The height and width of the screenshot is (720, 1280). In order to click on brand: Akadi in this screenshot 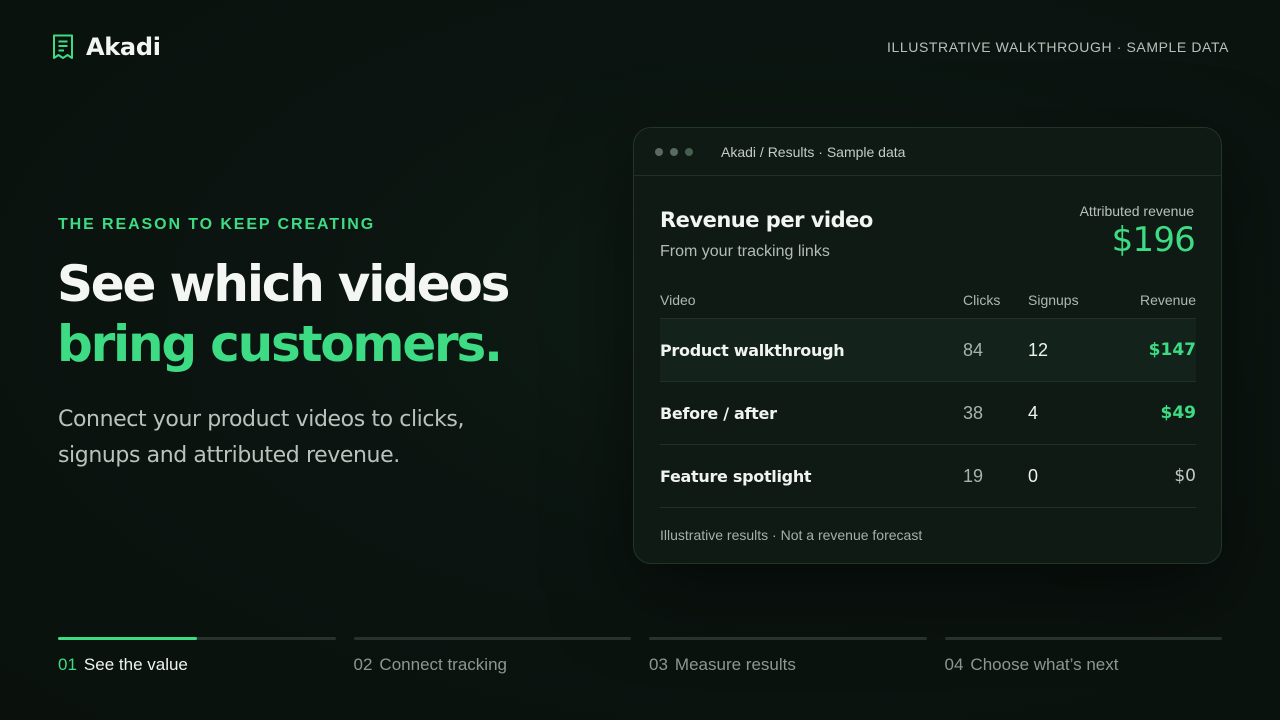, I will do `click(106, 47)`.